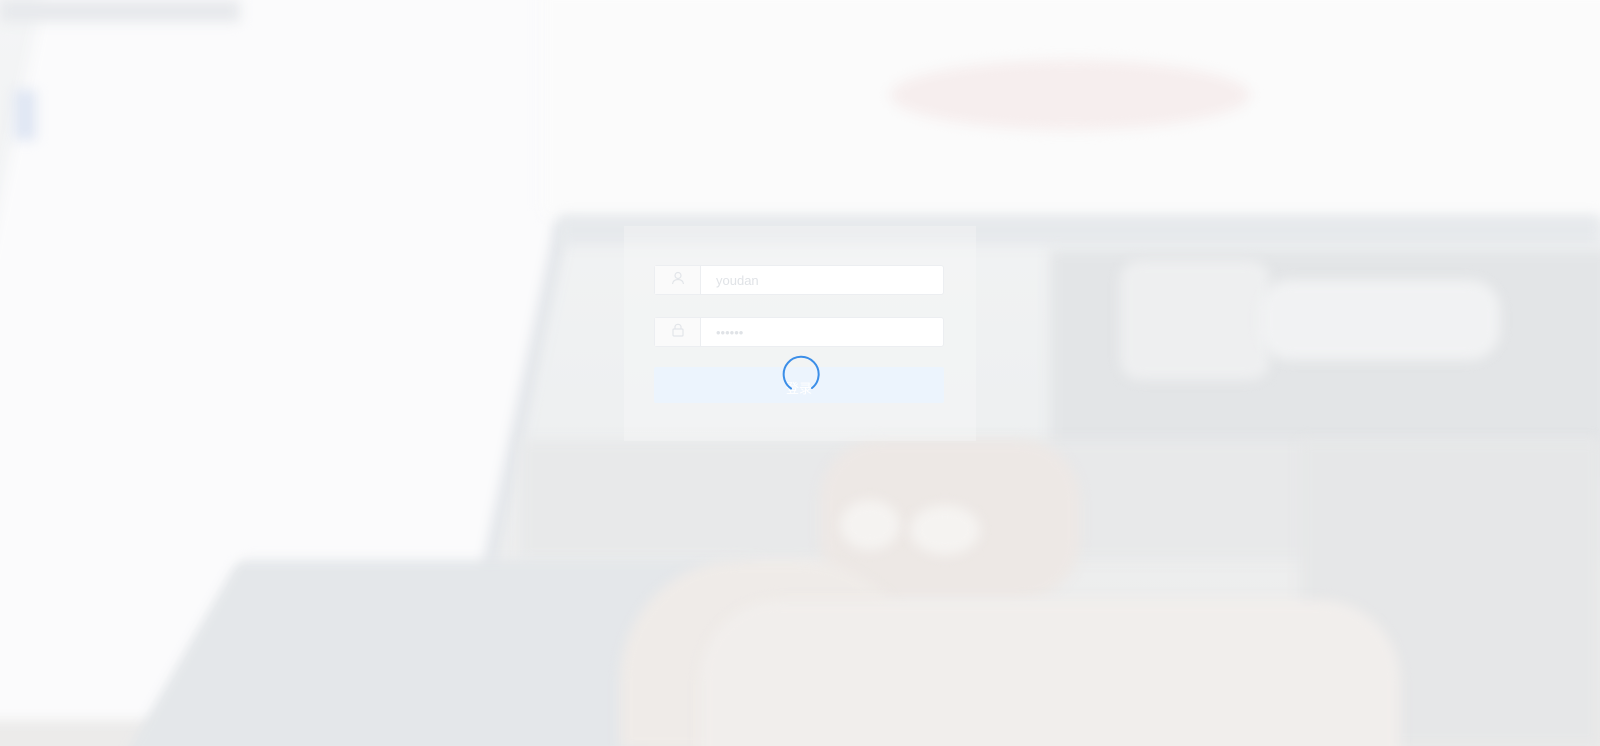  Describe the element at coordinates (1050, 673) in the screenshot. I see `hand` at that location.